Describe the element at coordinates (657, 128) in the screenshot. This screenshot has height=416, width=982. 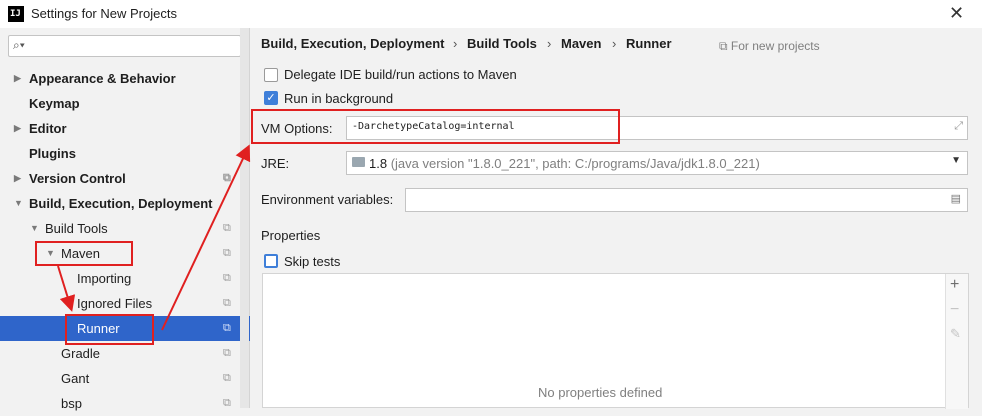
I see `vm-options-field: -DarchetypeCatalog=internal ⤢` at that location.